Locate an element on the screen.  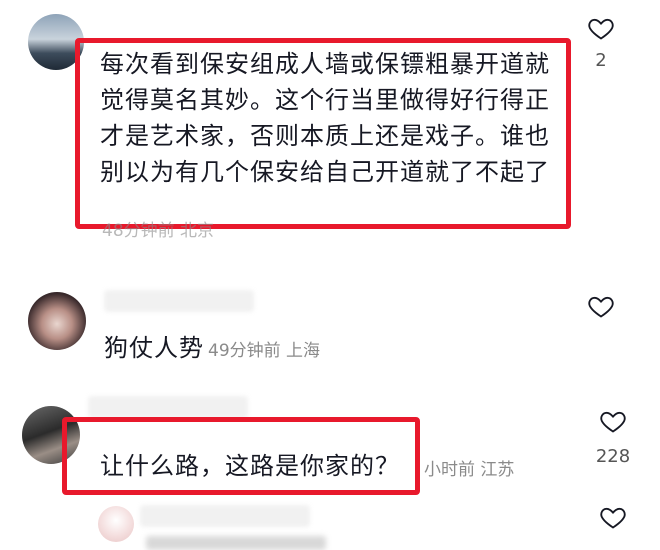
comment-meta: 小时前 江苏 is located at coordinates (469, 470).